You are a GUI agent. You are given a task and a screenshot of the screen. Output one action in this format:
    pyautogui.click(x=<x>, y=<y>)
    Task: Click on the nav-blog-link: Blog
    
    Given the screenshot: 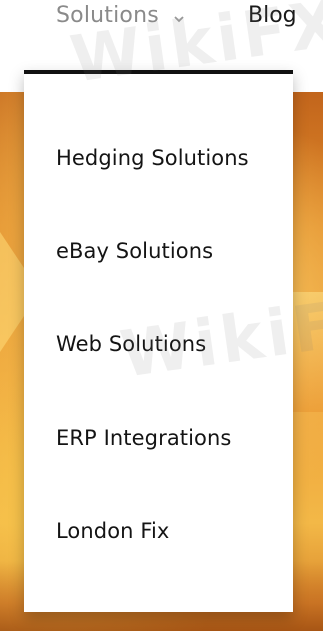 What is the action you would take?
    pyautogui.click(x=272, y=15)
    